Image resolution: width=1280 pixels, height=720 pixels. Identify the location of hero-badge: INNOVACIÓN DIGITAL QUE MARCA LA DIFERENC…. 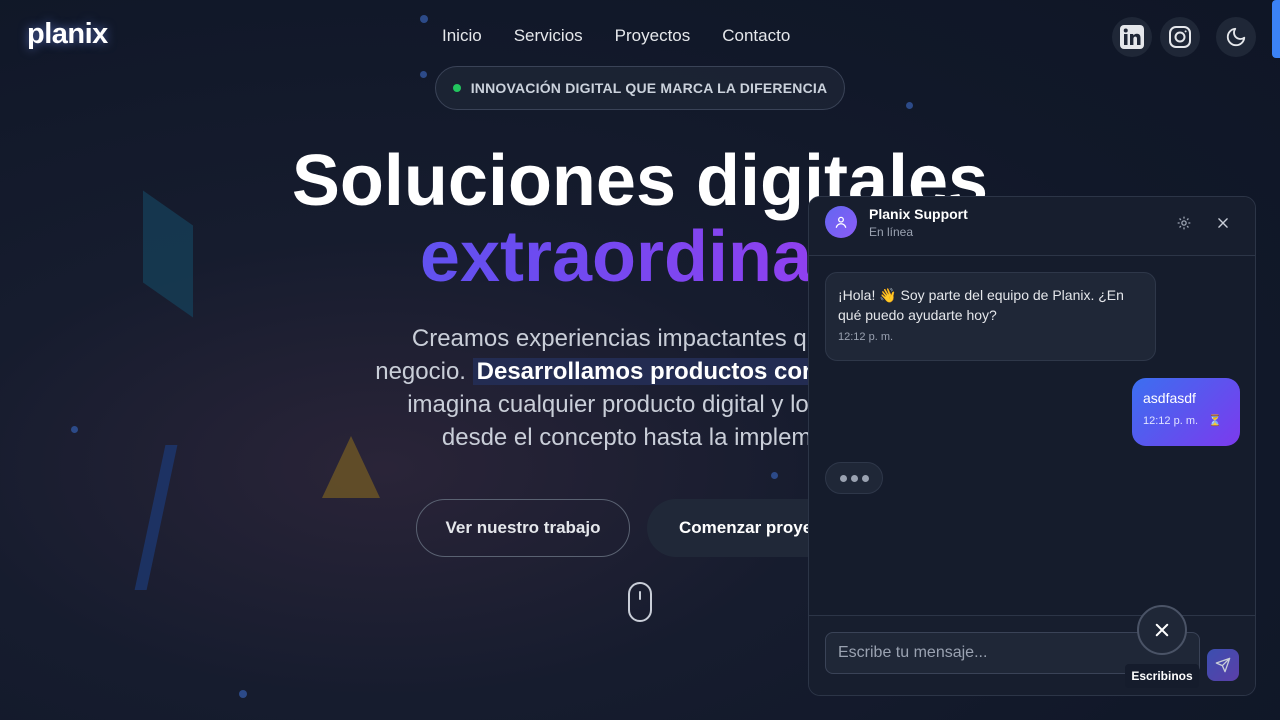
(640, 88).